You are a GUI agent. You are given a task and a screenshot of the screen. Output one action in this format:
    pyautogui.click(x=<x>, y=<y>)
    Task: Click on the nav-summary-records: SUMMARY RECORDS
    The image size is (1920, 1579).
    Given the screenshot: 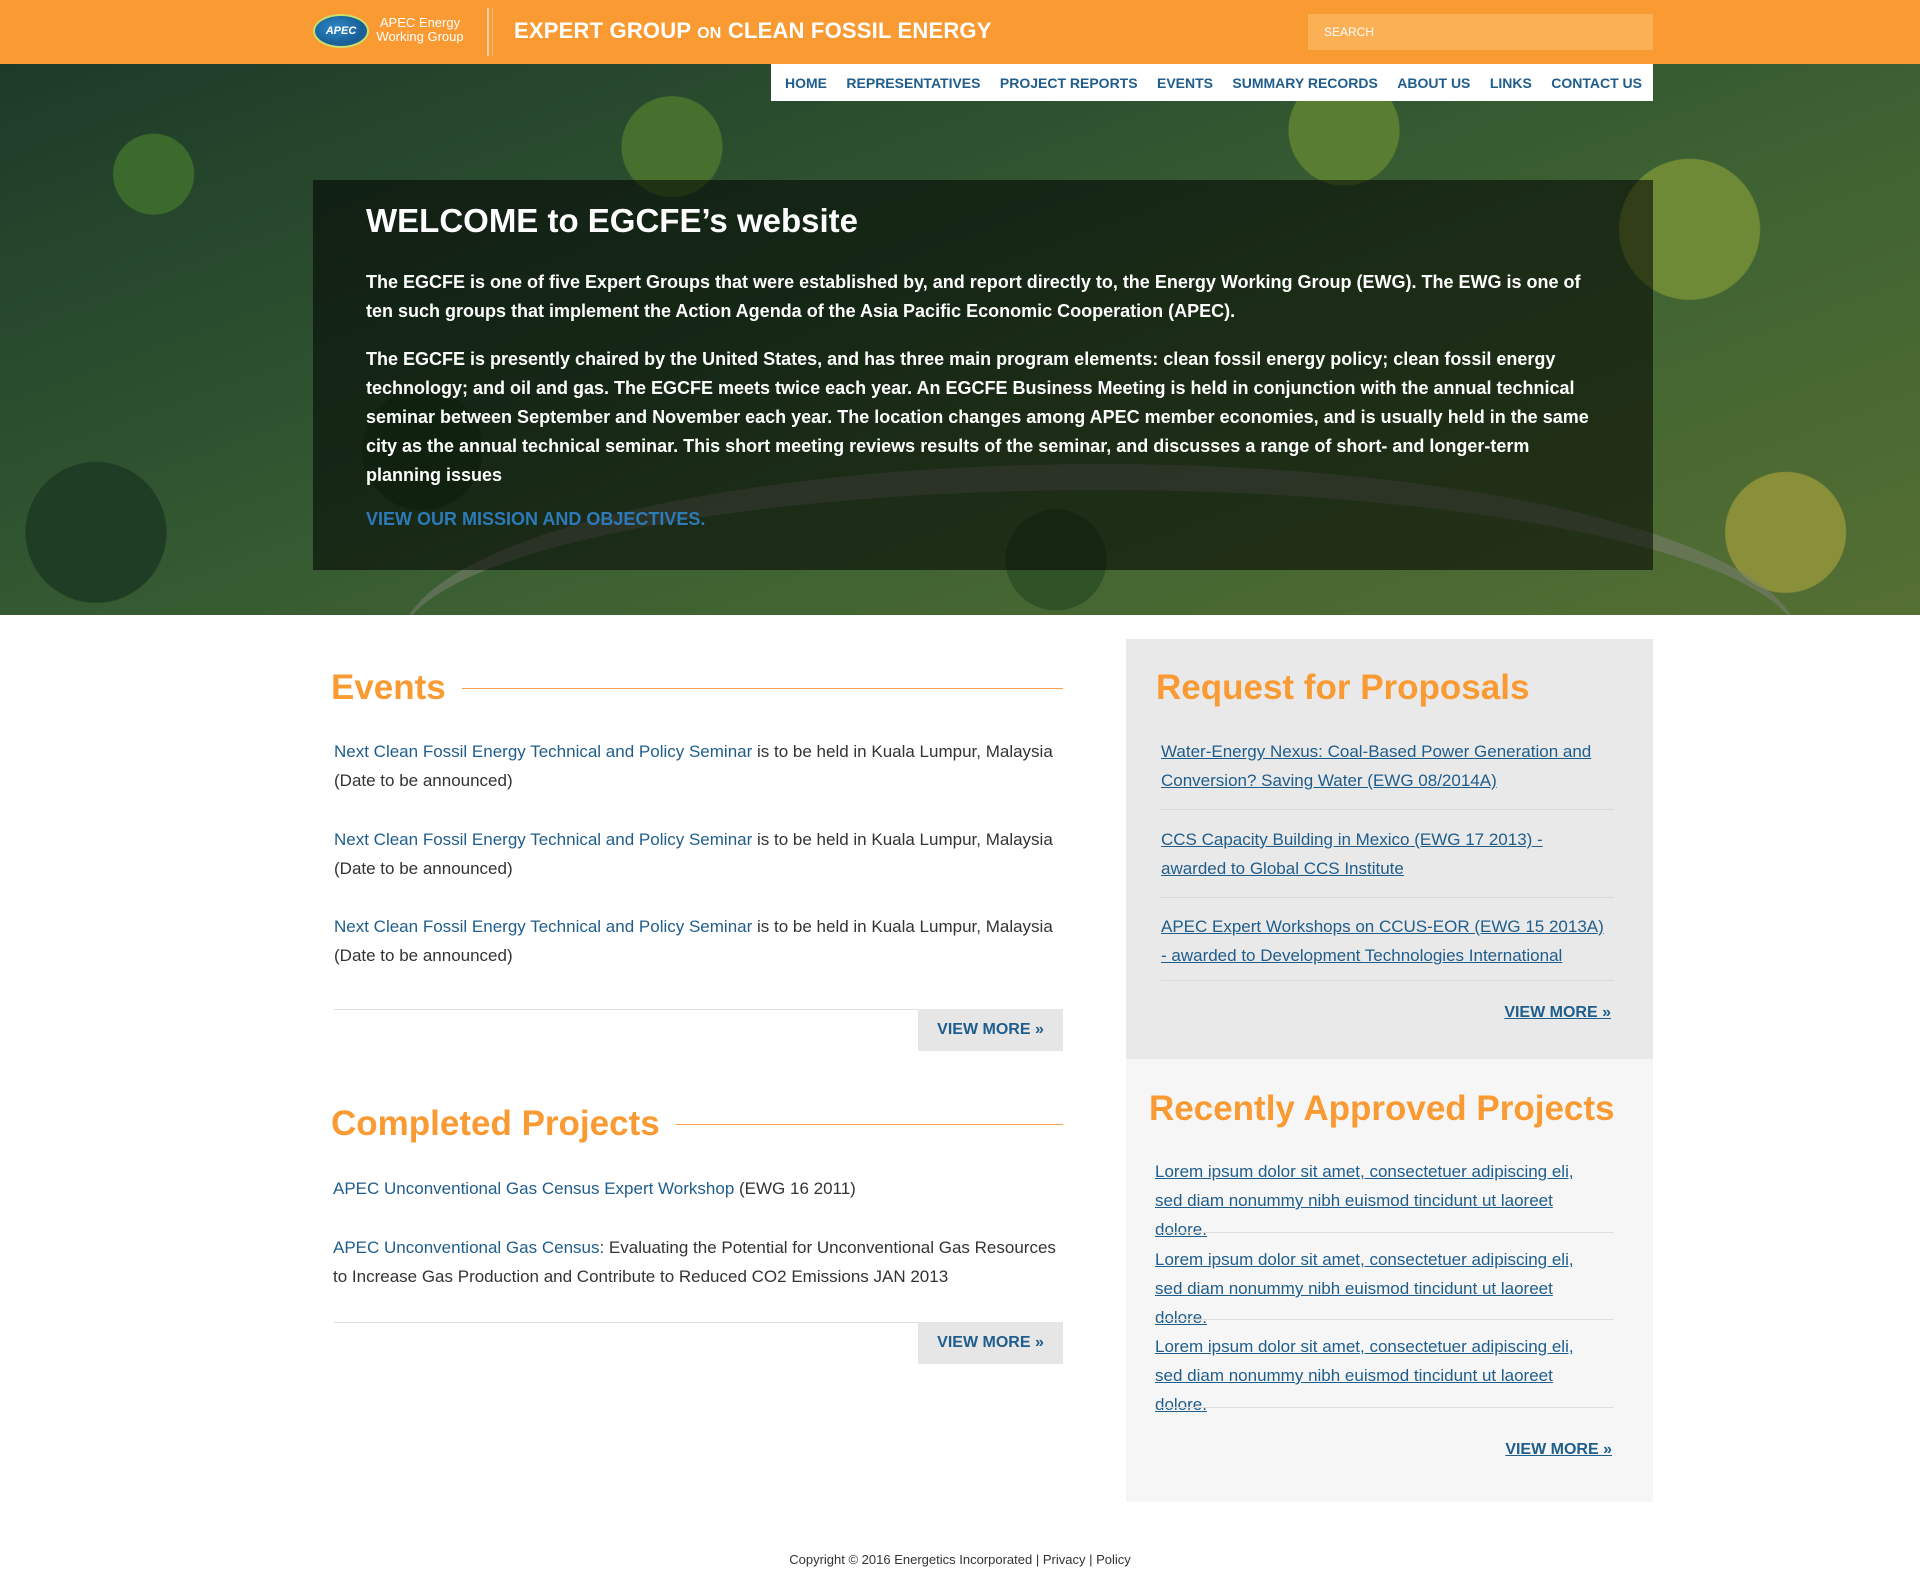 What is the action you would take?
    pyautogui.click(x=1304, y=83)
    